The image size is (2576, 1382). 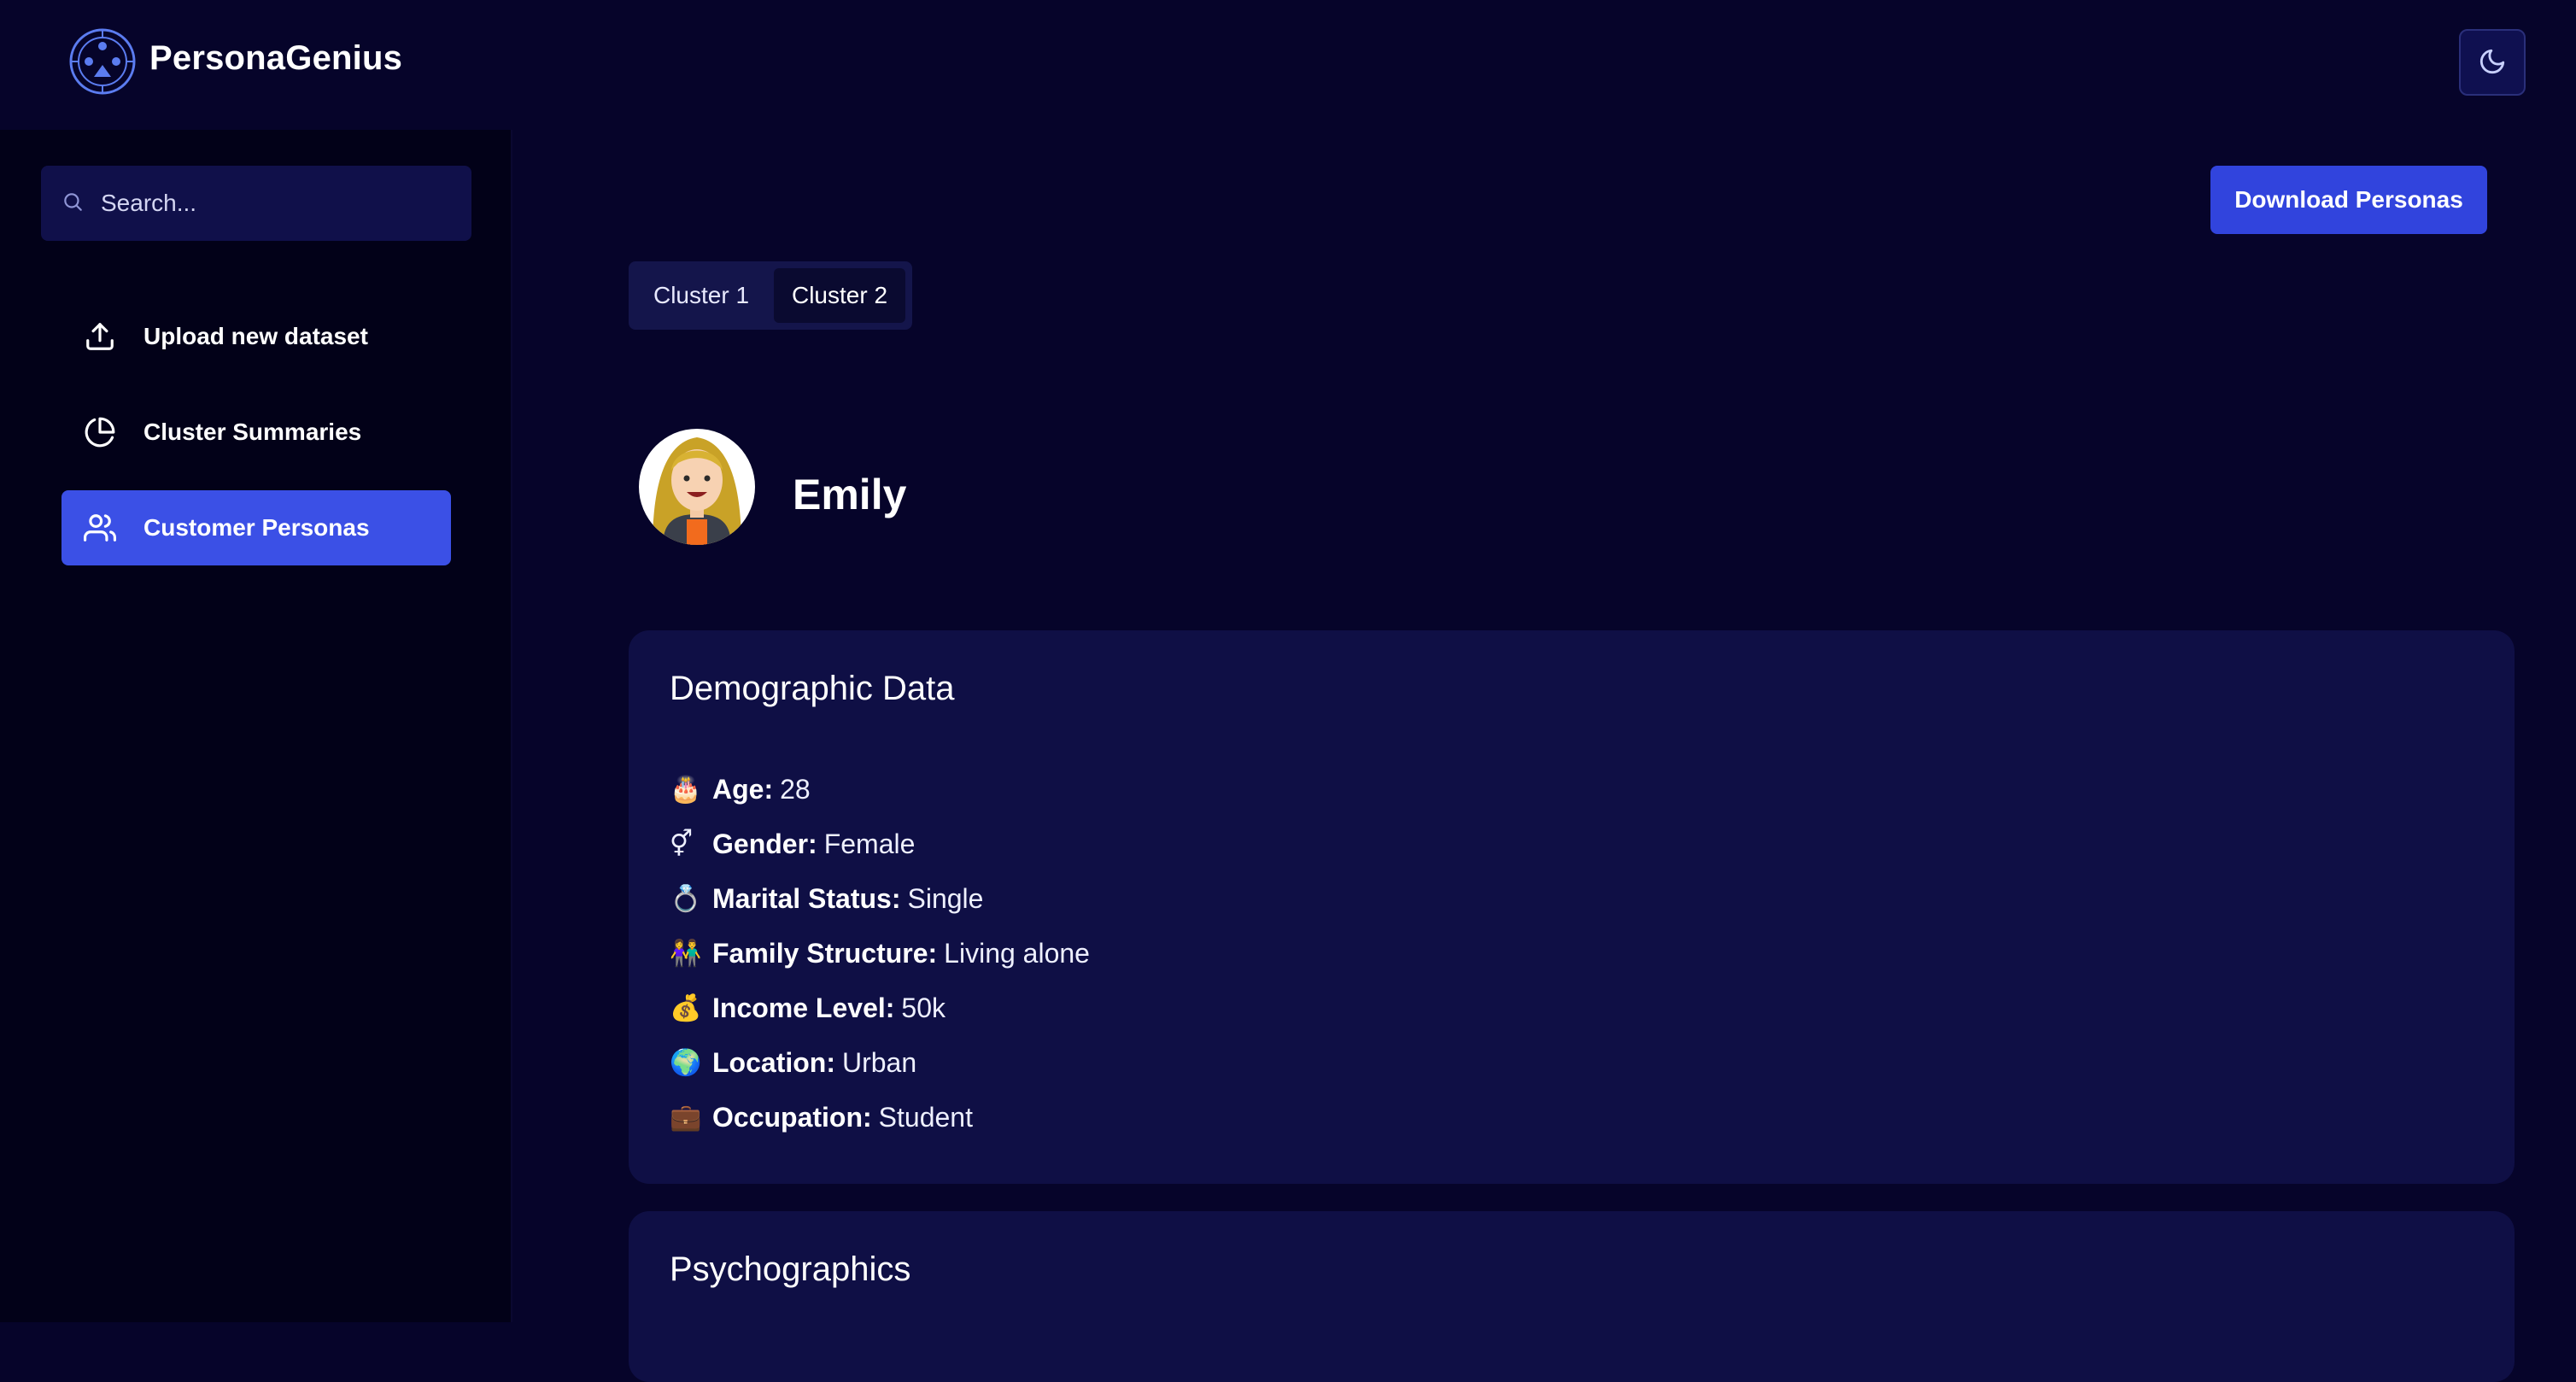 I want to click on users-icon, so click(x=100, y=528).